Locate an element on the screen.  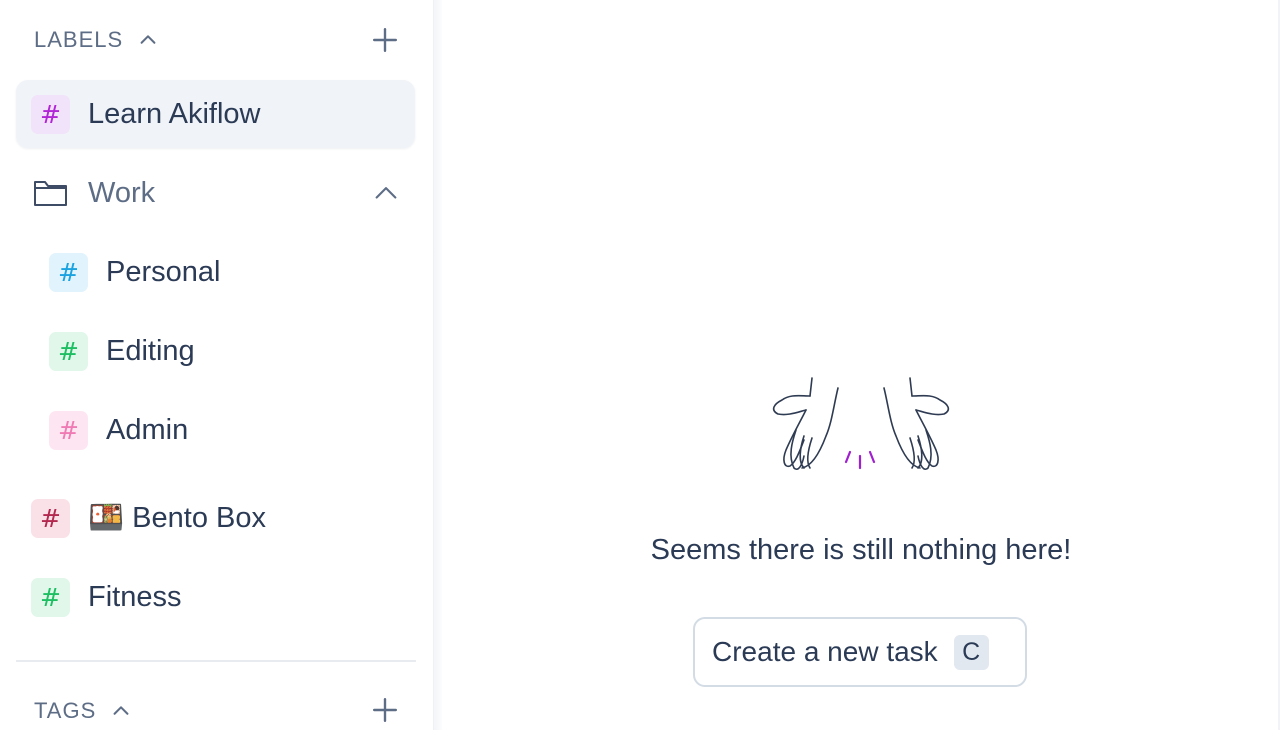
add-tag-button is located at coordinates (385, 710).